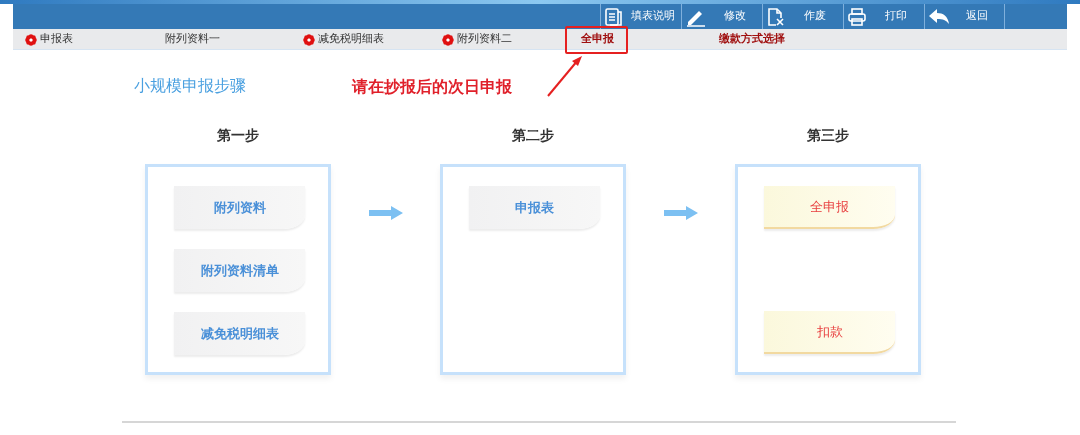 The height and width of the screenshot is (435, 1080). I want to click on step-title: 第一步, so click(238, 135).